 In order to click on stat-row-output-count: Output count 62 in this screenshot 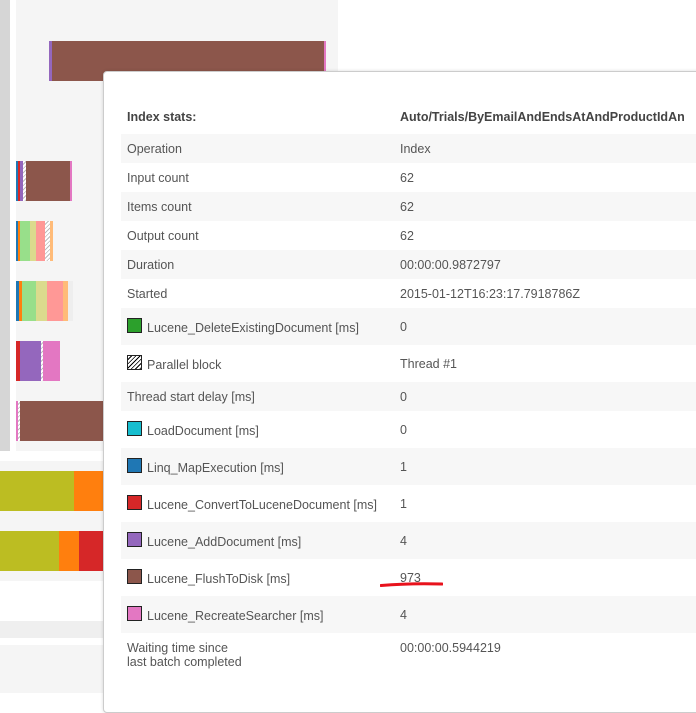, I will do `click(408, 235)`.